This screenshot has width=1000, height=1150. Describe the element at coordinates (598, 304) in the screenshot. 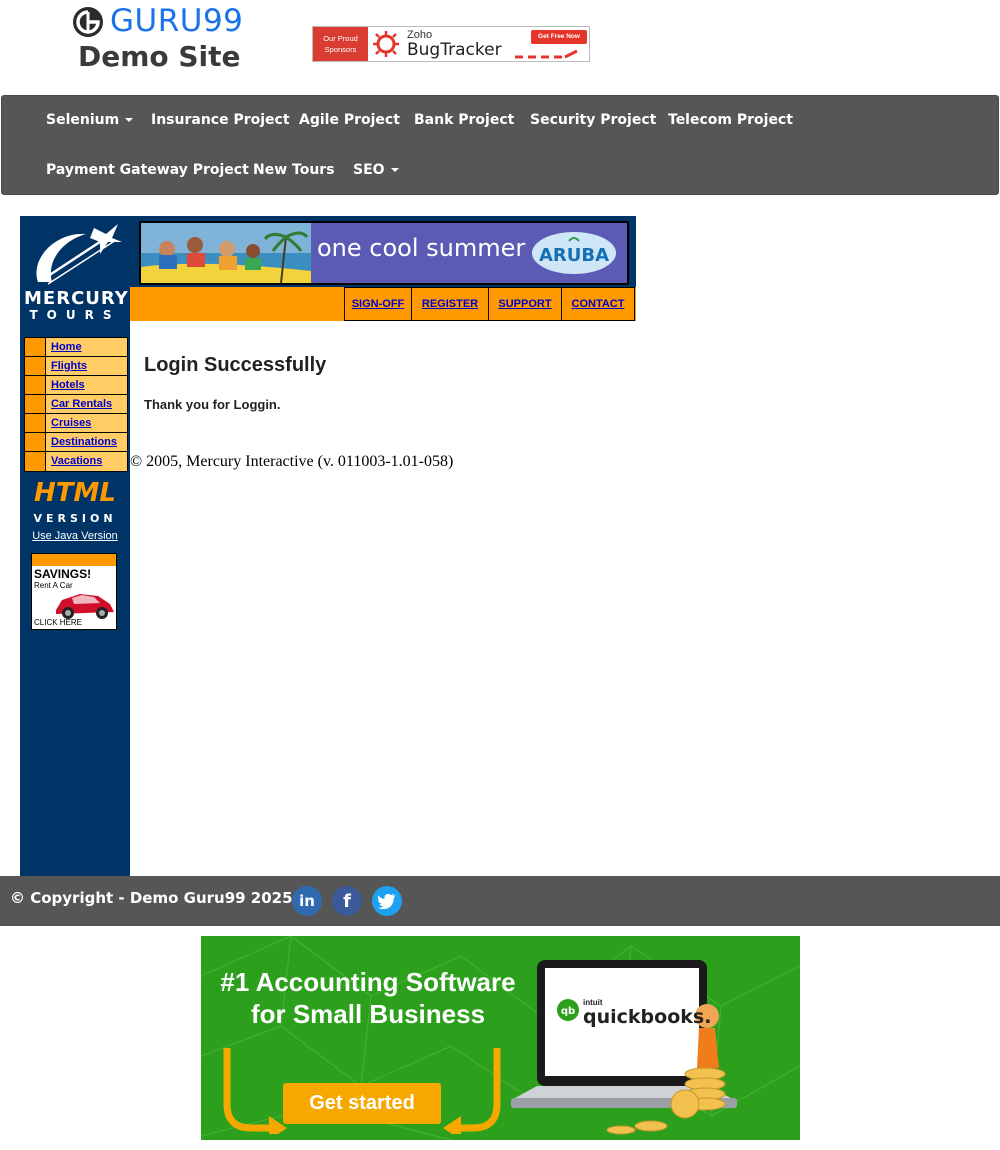

I see `contact-link: CONTACT` at that location.